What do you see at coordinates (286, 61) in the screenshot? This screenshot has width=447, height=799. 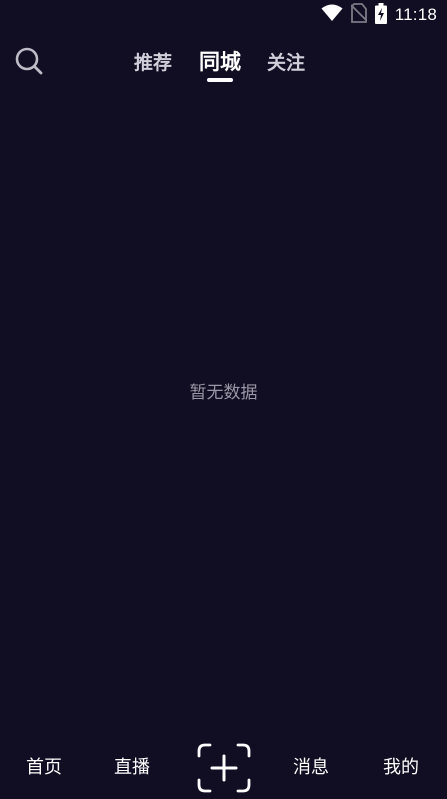 I see `tab-following: 关注` at bounding box center [286, 61].